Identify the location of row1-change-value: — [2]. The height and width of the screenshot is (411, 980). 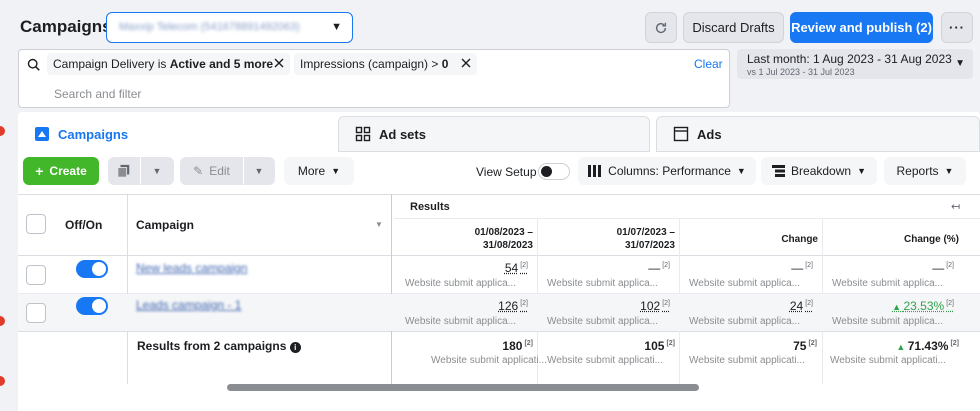
(775, 268).